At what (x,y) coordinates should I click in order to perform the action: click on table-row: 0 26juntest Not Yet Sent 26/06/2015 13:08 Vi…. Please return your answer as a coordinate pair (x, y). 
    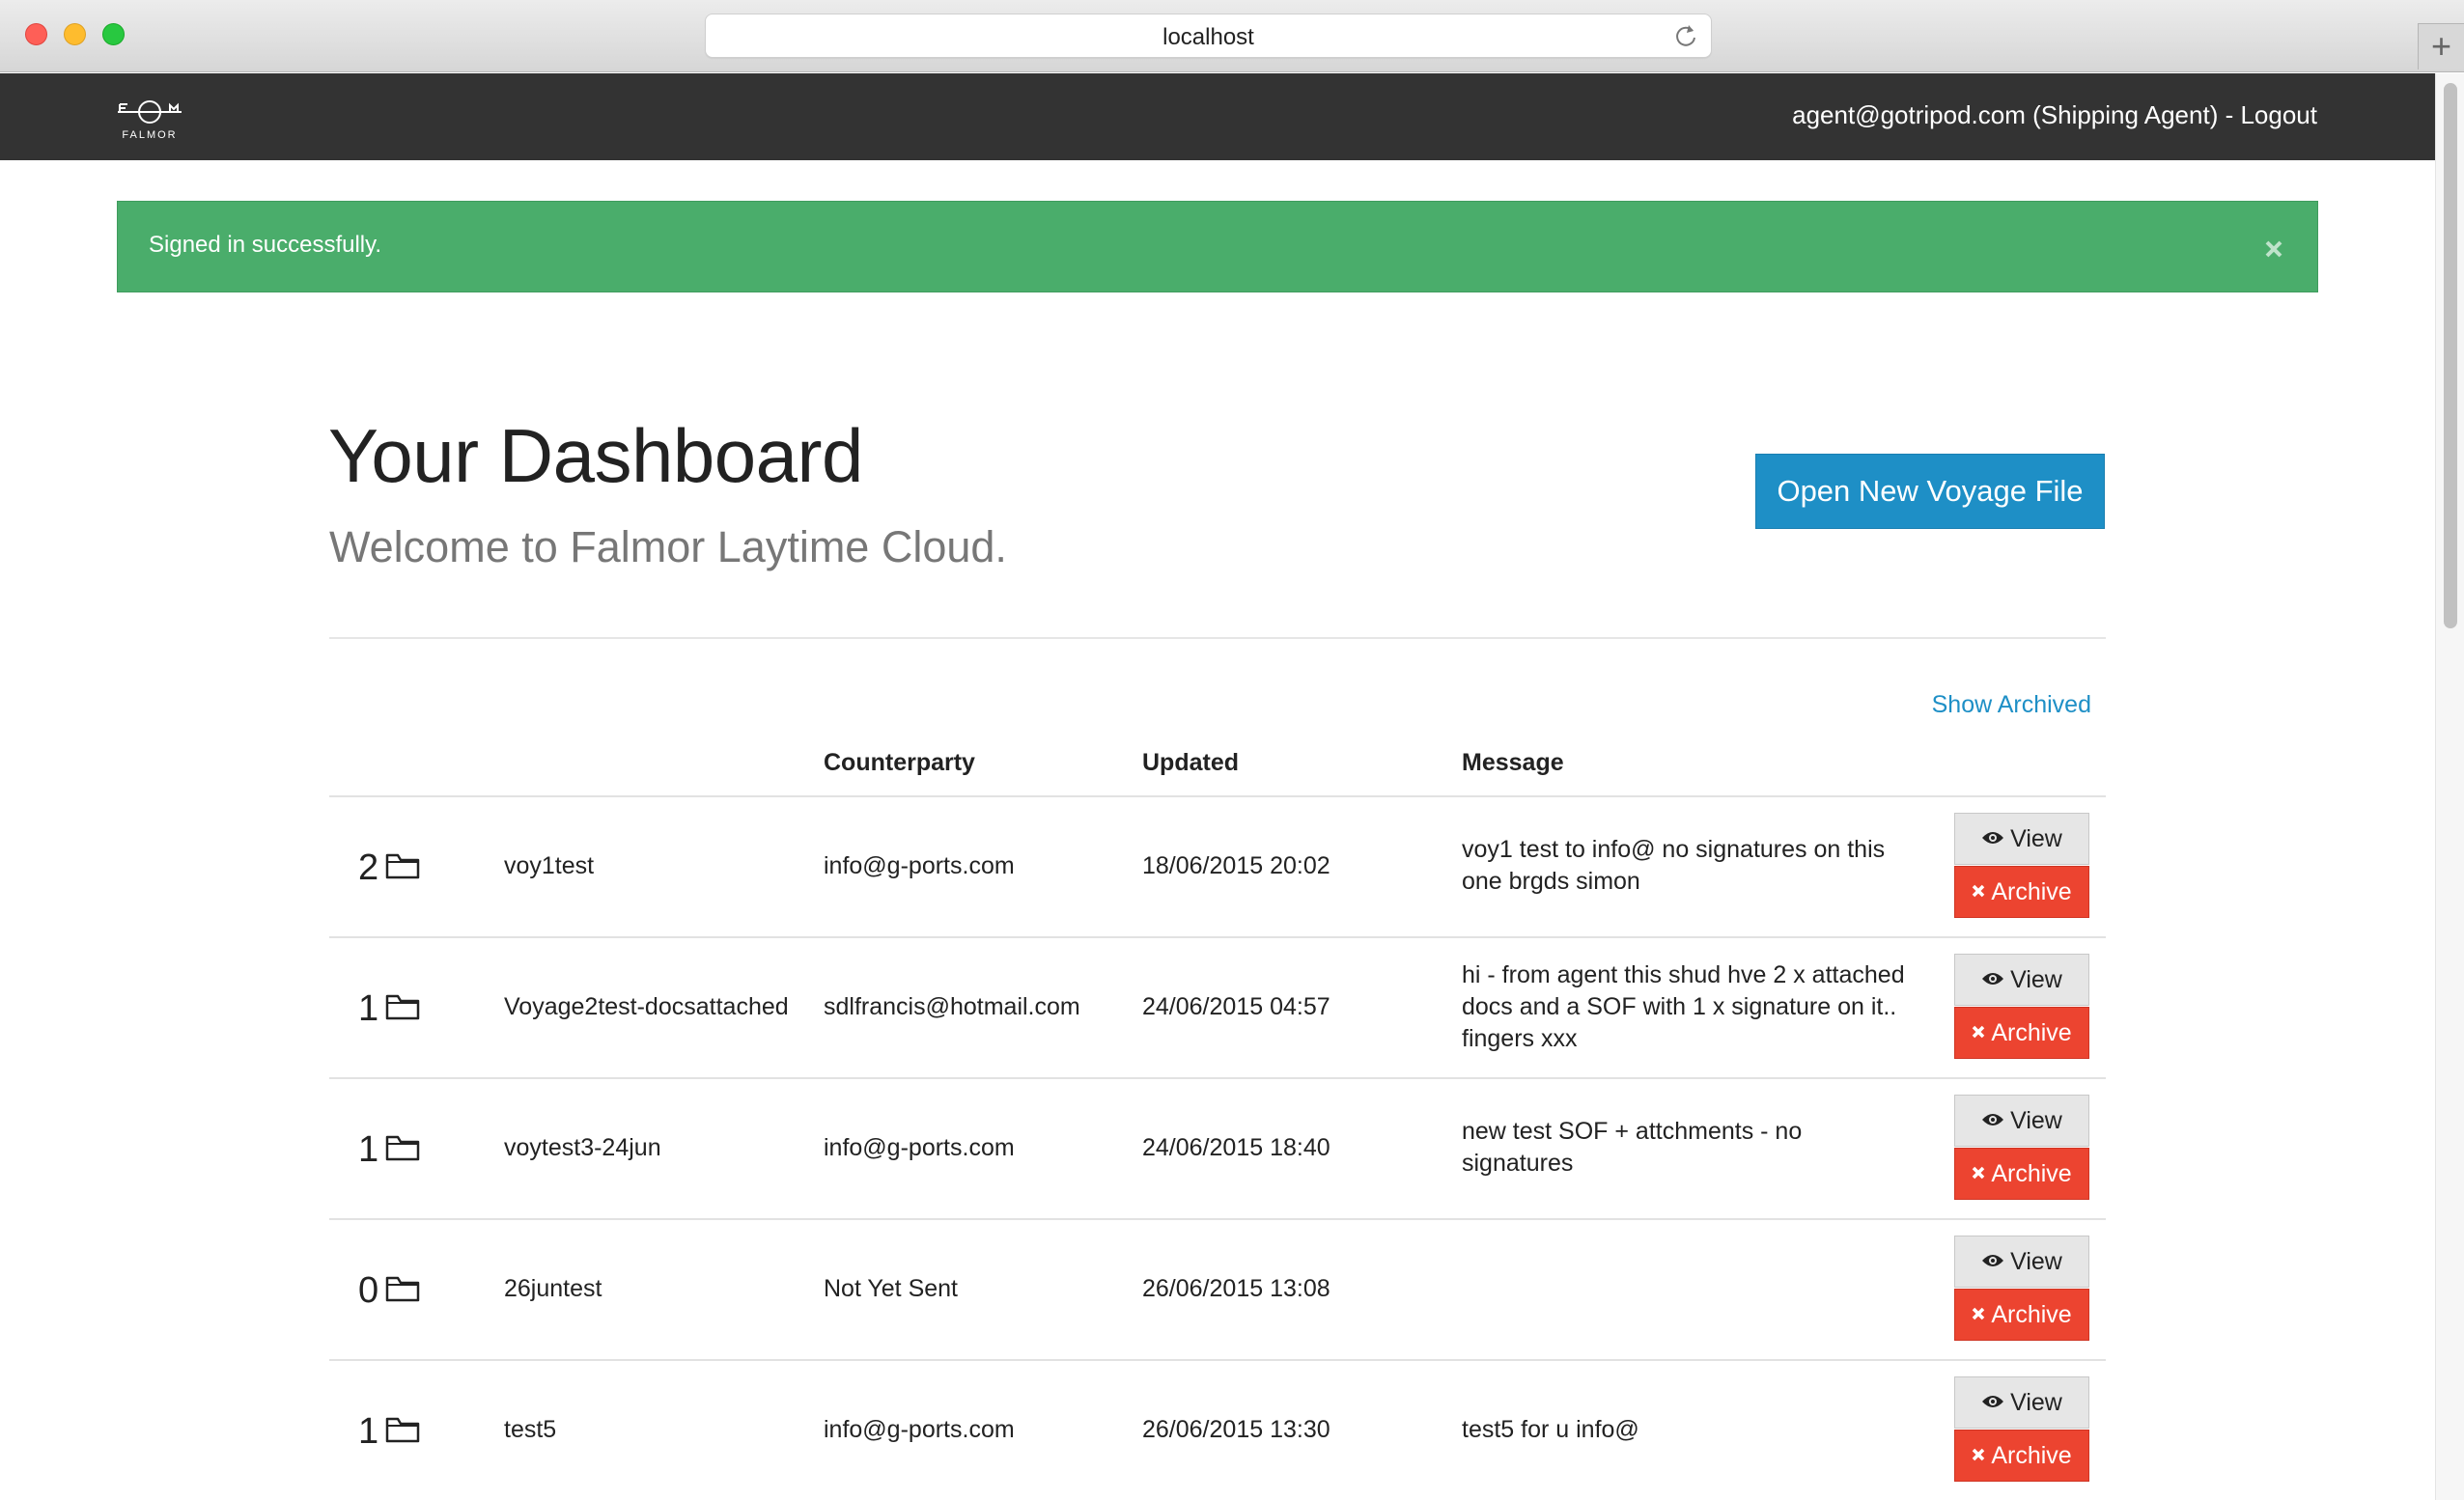
    Looking at the image, I should click on (1217, 1288).